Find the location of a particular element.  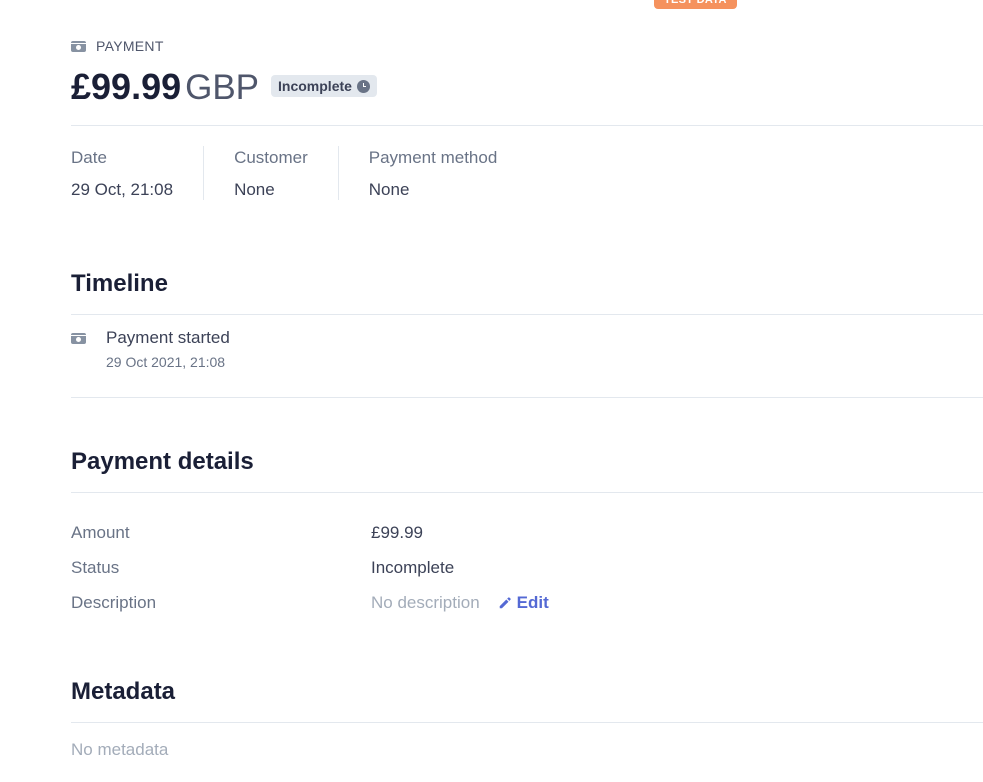

test-data-badge: TEST DATA is located at coordinates (695, 4).